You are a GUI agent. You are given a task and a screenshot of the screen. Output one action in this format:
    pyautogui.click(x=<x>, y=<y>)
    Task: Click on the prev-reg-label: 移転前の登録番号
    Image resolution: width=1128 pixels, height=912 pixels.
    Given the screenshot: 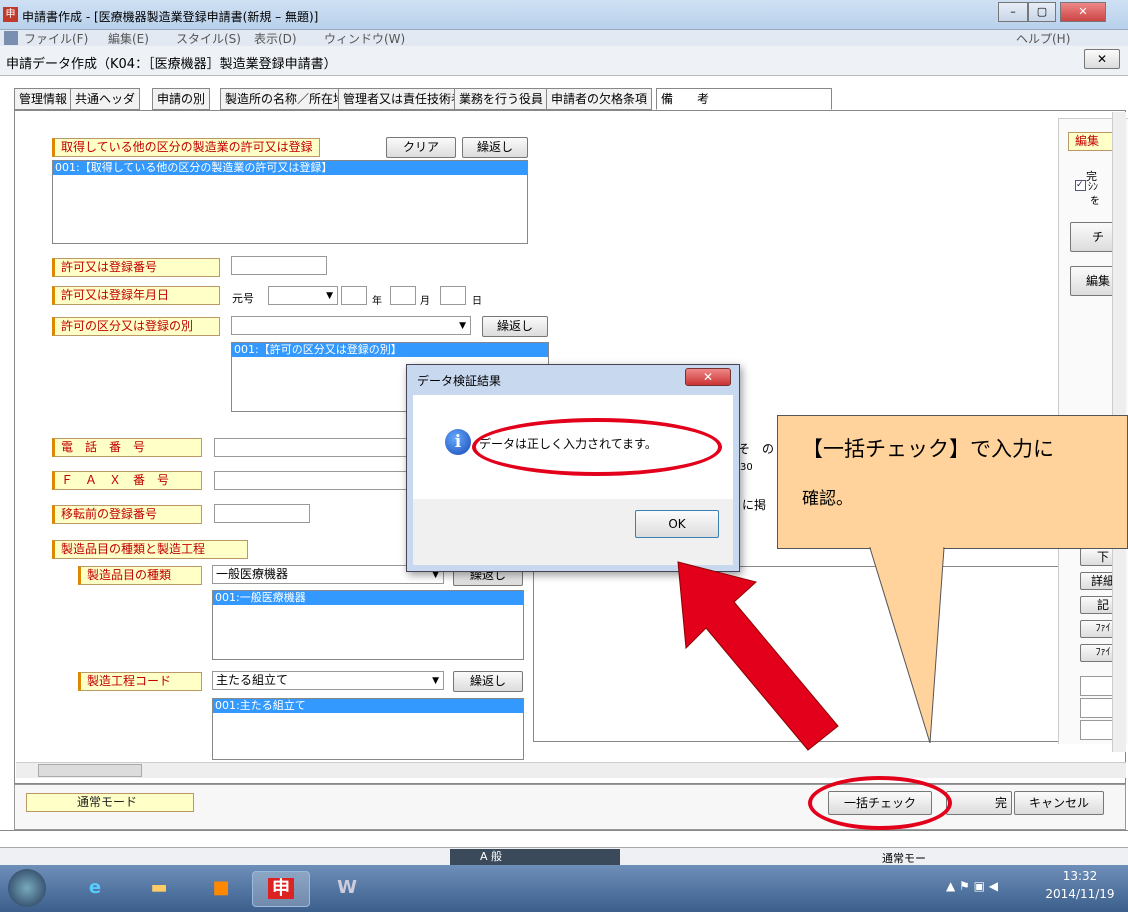 What is the action you would take?
    pyautogui.click(x=127, y=514)
    